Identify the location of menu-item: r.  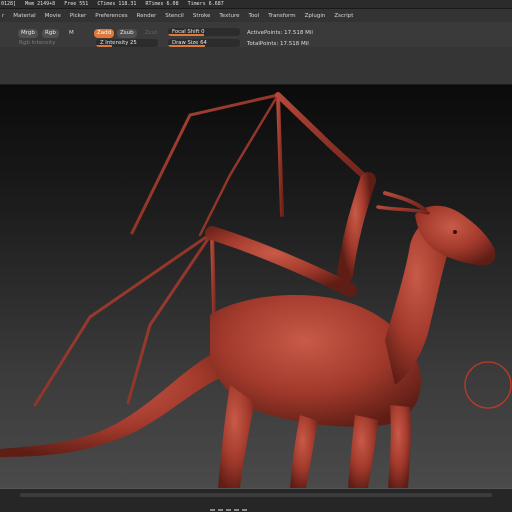
(3, 16).